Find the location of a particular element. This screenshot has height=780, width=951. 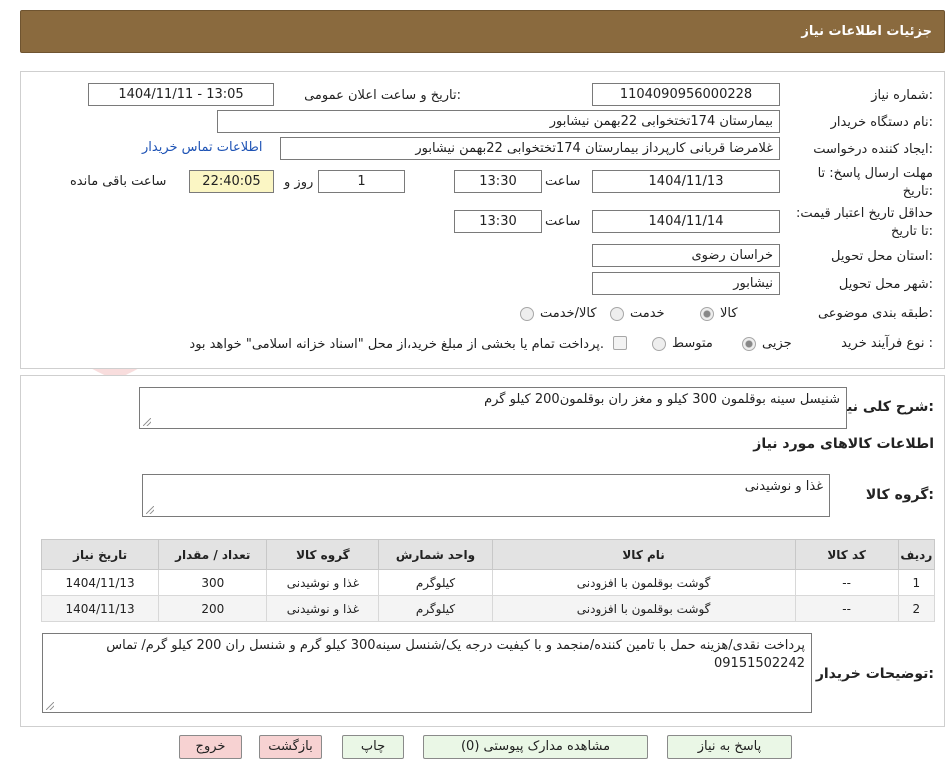

col-quantity: تعداد / مقدار is located at coordinates (213, 554).